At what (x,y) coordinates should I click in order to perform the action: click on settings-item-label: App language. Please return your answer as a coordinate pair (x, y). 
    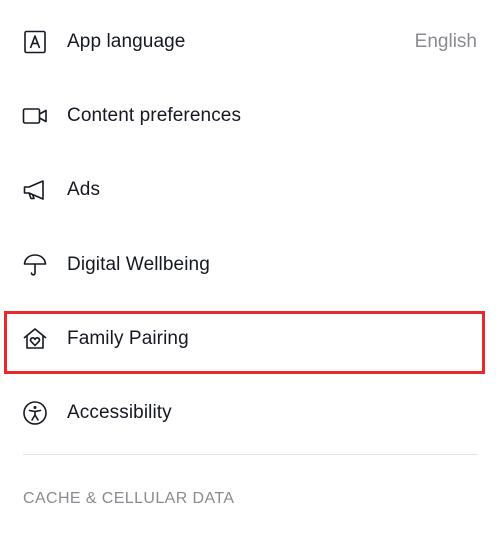
    Looking at the image, I should click on (126, 41).